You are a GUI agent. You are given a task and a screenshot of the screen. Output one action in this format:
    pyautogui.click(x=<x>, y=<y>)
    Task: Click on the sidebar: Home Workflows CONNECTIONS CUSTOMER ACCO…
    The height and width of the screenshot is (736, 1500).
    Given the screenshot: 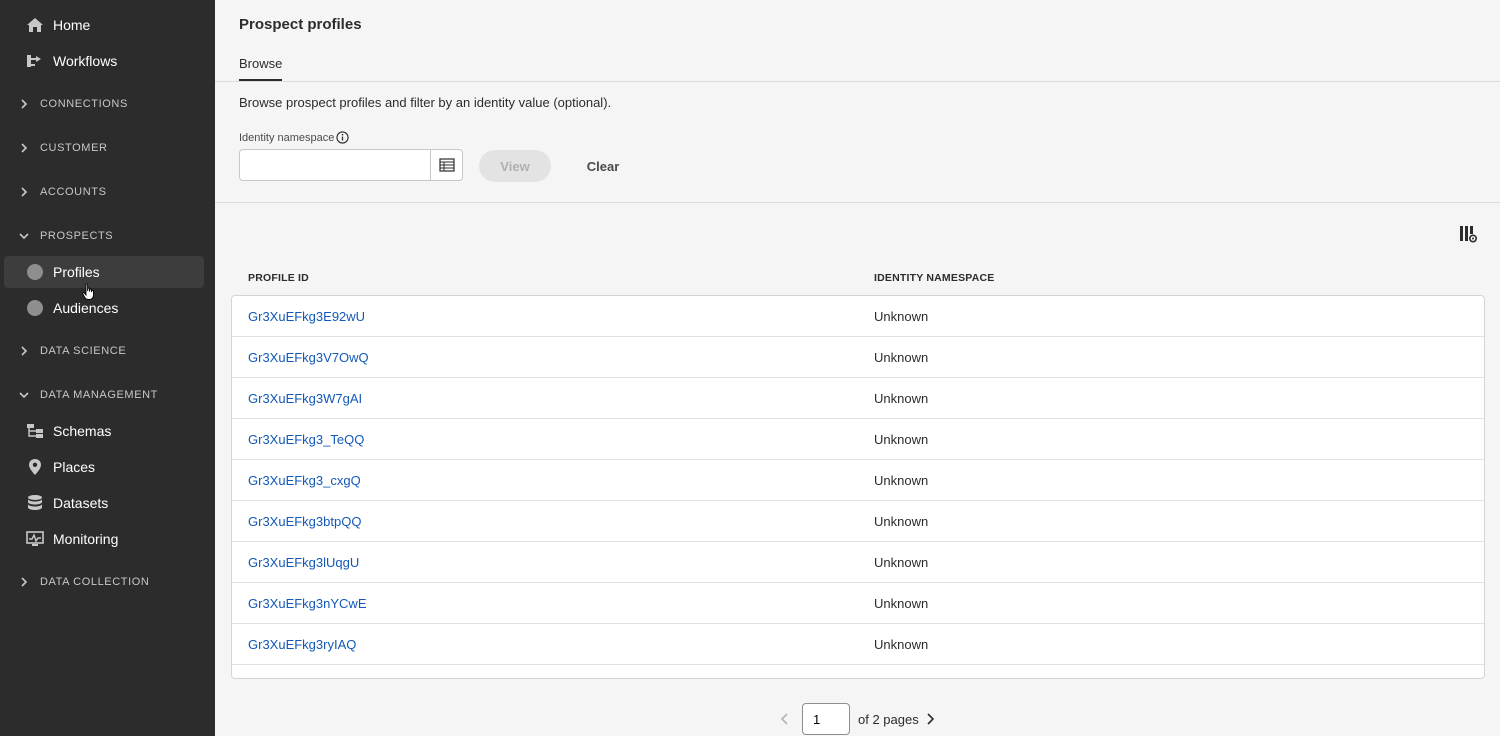 What is the action you would take?
    pyautogui.click(x=107, y=368)
    